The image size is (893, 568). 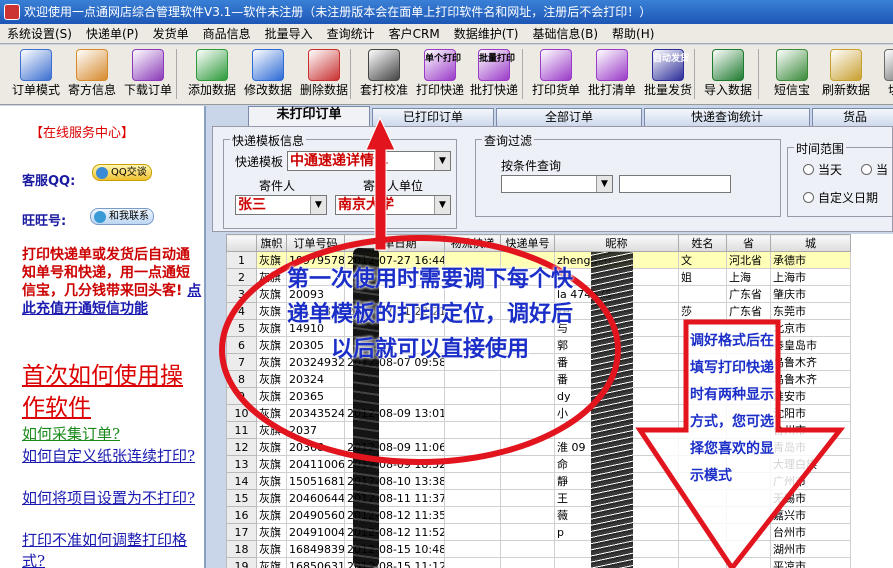 I want to click on today-radio: 当天, so click(x=822, y=169).